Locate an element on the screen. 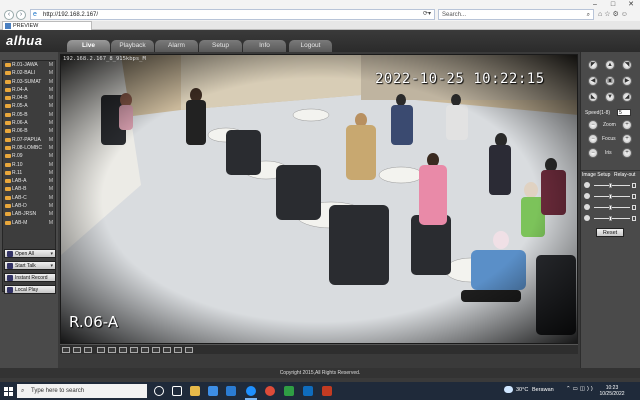 The image size is (640, 400). channel-item: LAB-A M is located at coordinates (29, 181).